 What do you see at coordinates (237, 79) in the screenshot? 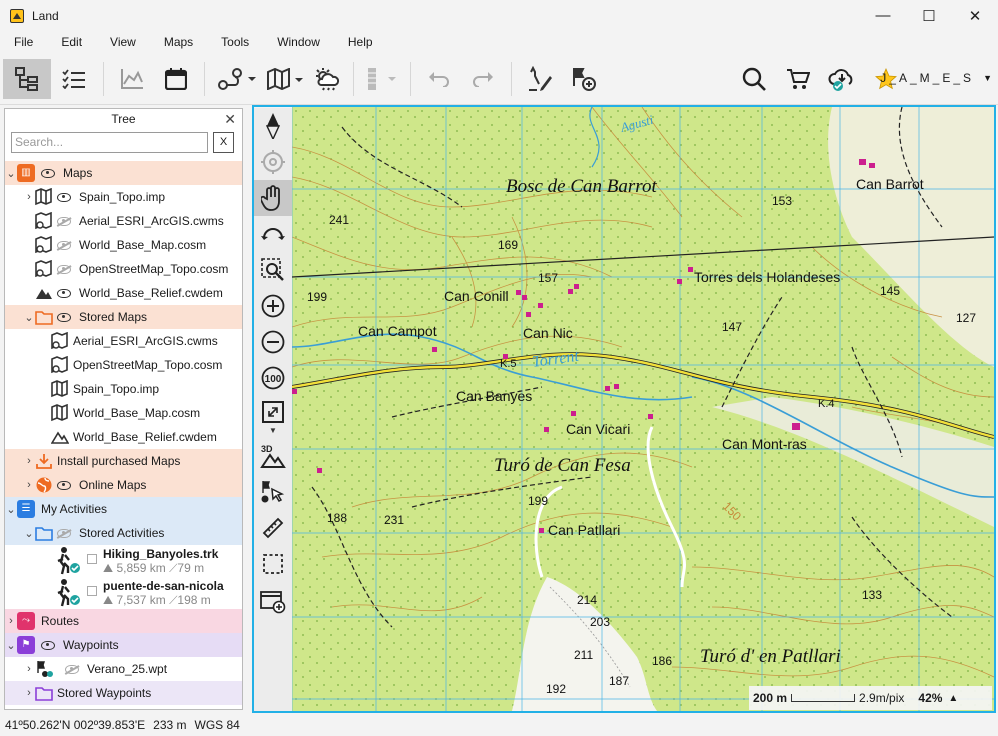
I see `route-button` at bounding box center [237, 79].